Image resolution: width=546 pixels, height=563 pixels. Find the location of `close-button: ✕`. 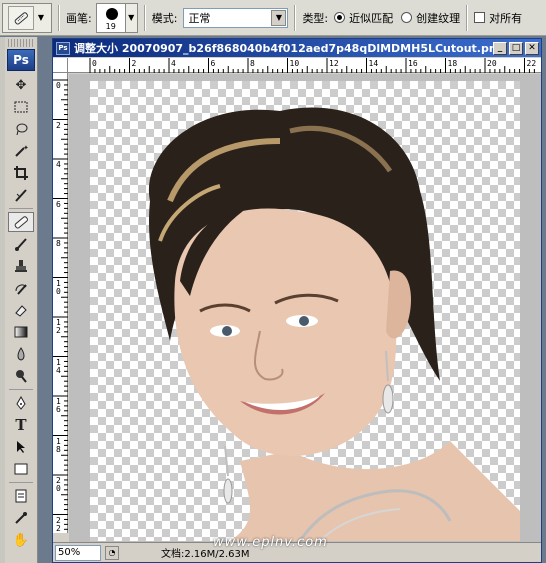

close-button: ✕ is located at coordinates (532, 48).